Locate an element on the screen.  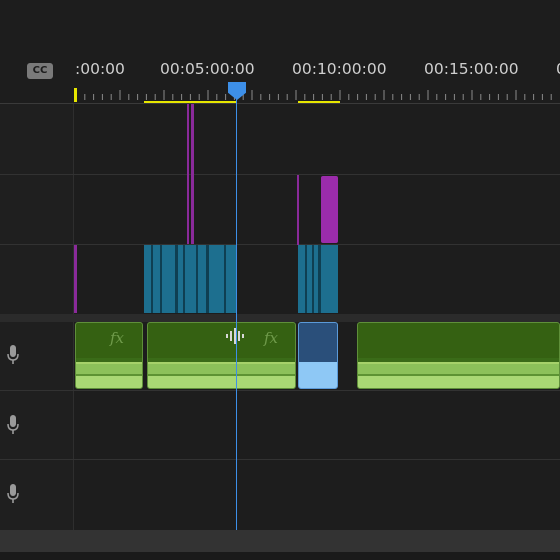
captions-button: CC is located at coordinates (40, 71).